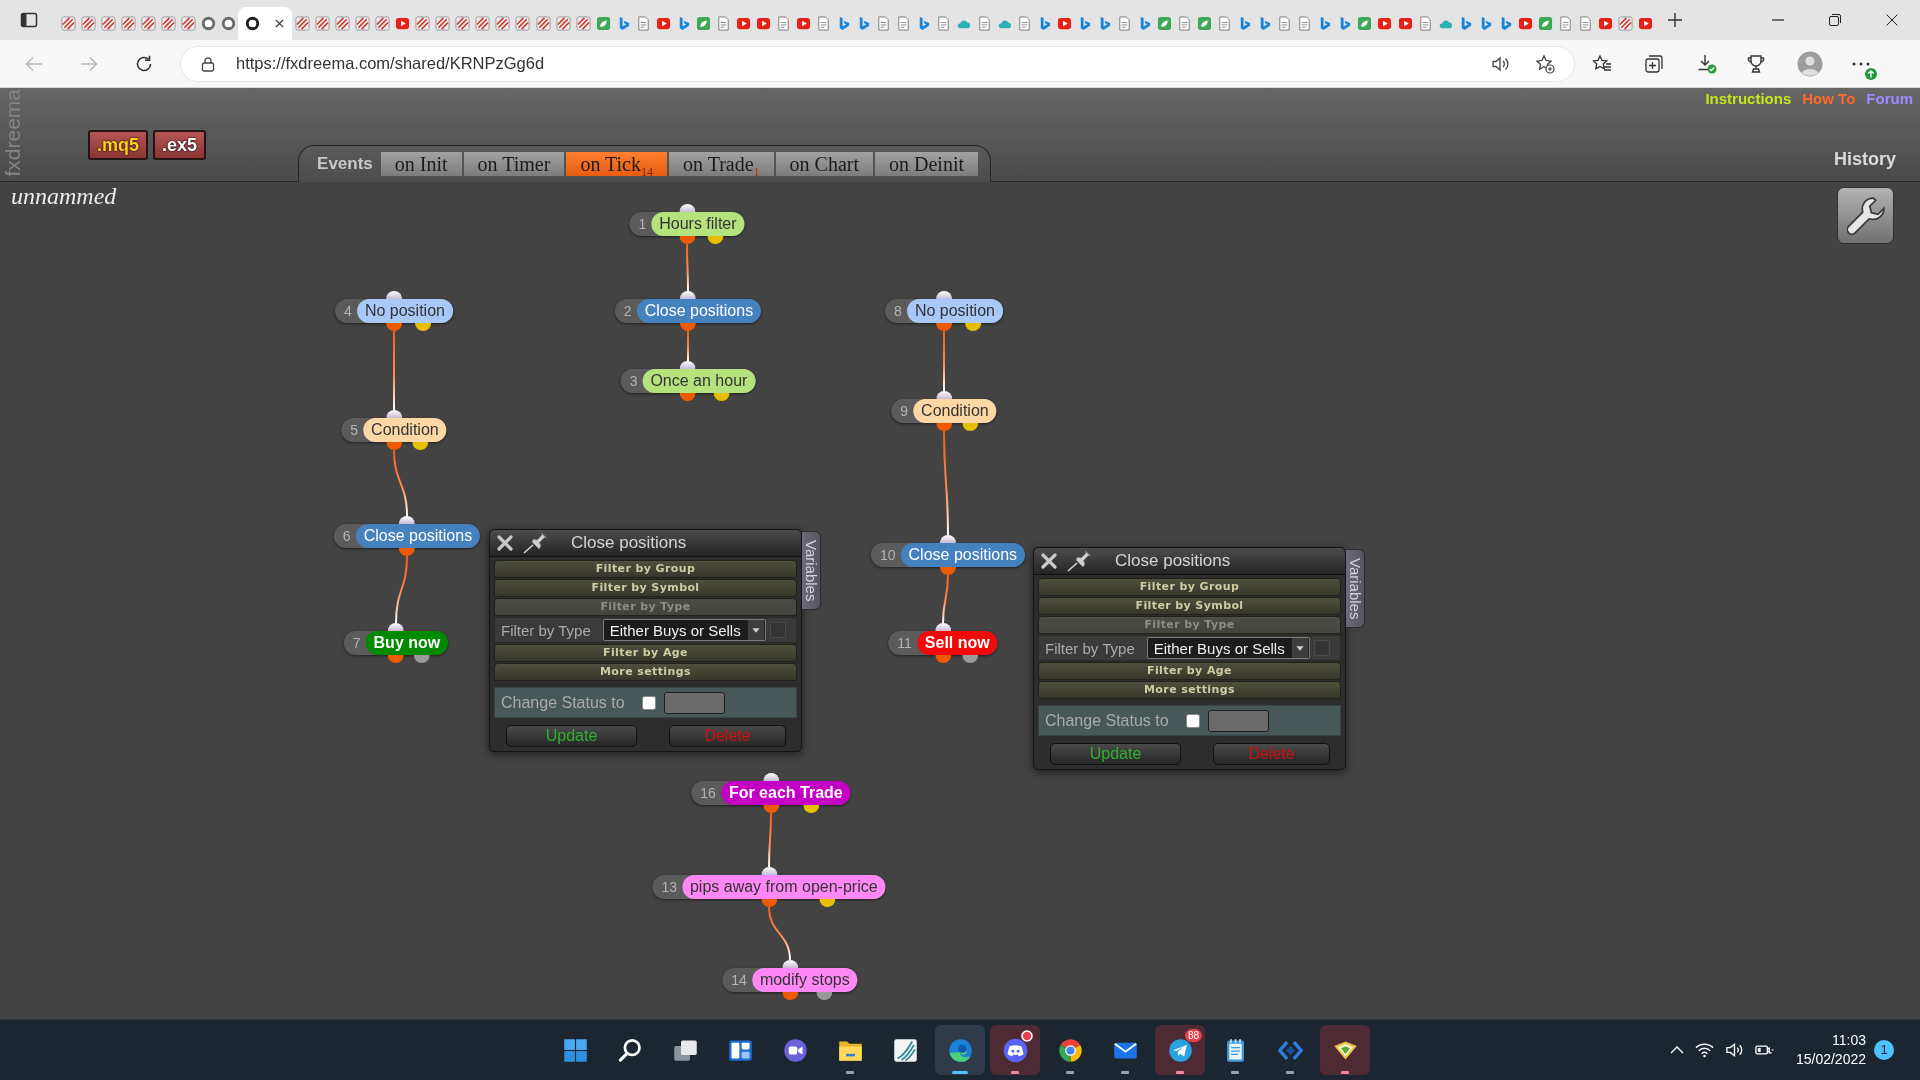 This screenshot has width=1920, height=1080. I want to click on settings-button, so click(1865, 215).